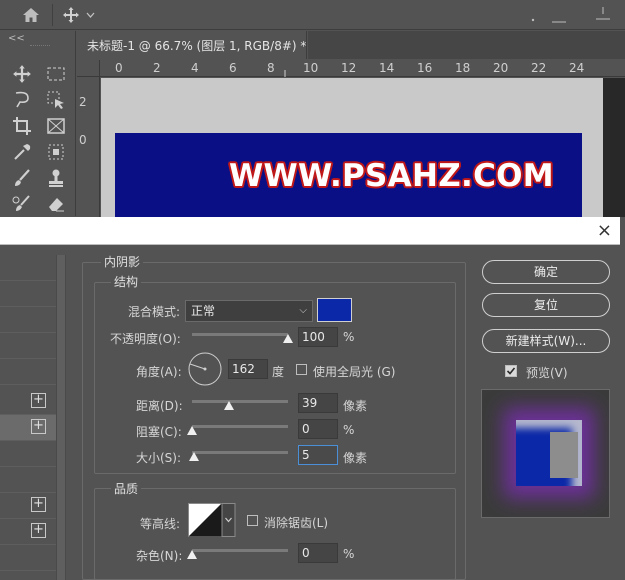 Image resolution: width=625 pixels, height=580 pixels. I want to click on angle-unit: 度, so click(278, 372).